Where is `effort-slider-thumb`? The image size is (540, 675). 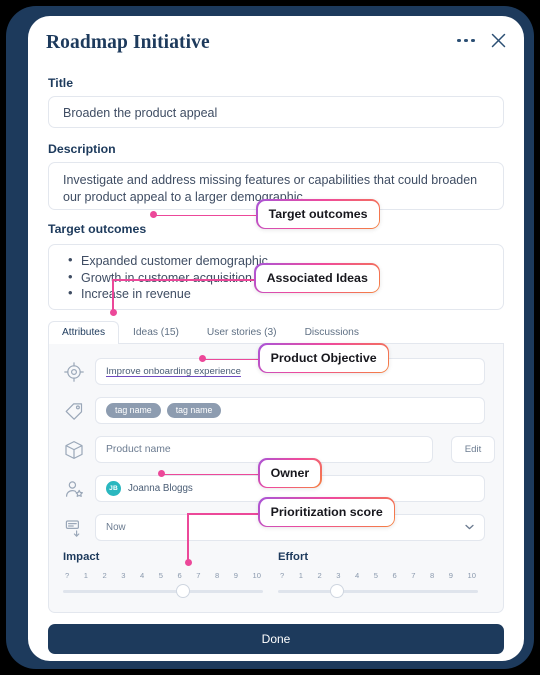 effort-slider-thumb is located at coordinates (337, 591).